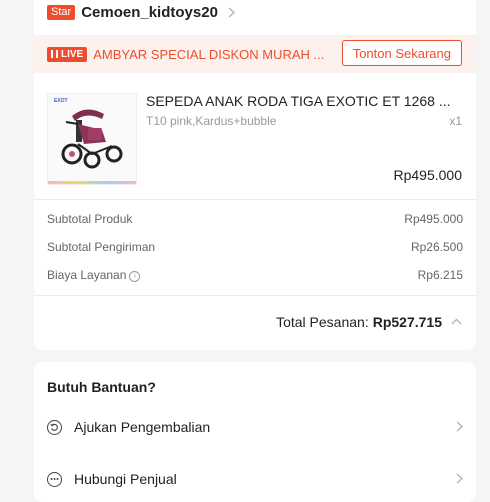 The width and height of the screenshot is (490, 502). Describe the element at coordinates (255, 247) in the screenshot. I see `subtotal-shipping-row: Subtotal Pengiriman Rp26.500` at that location.